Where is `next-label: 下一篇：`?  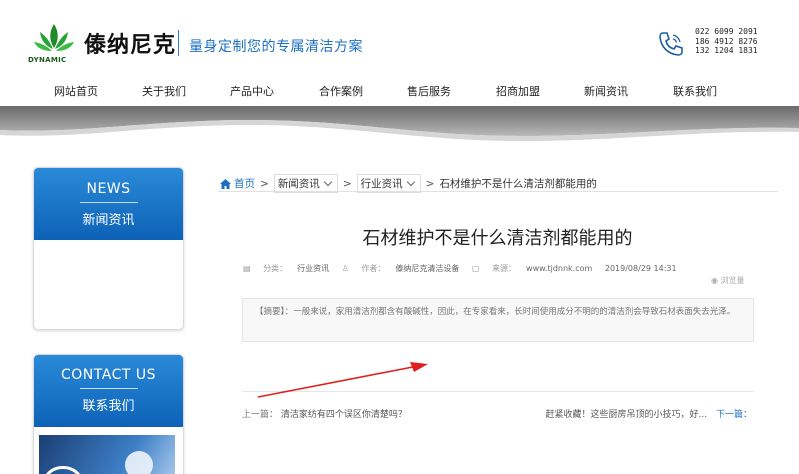
next-label: 下一篇： is located at coordinates (734, 415).